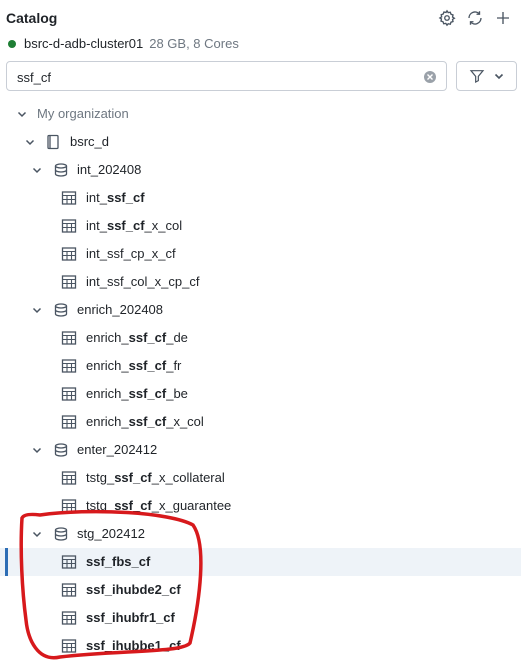 Image resolution: width=521 pixels, height=665 pixels. I want to click on table-name-part: int_ssf_col_x_cp_cf, so click(143, 281).